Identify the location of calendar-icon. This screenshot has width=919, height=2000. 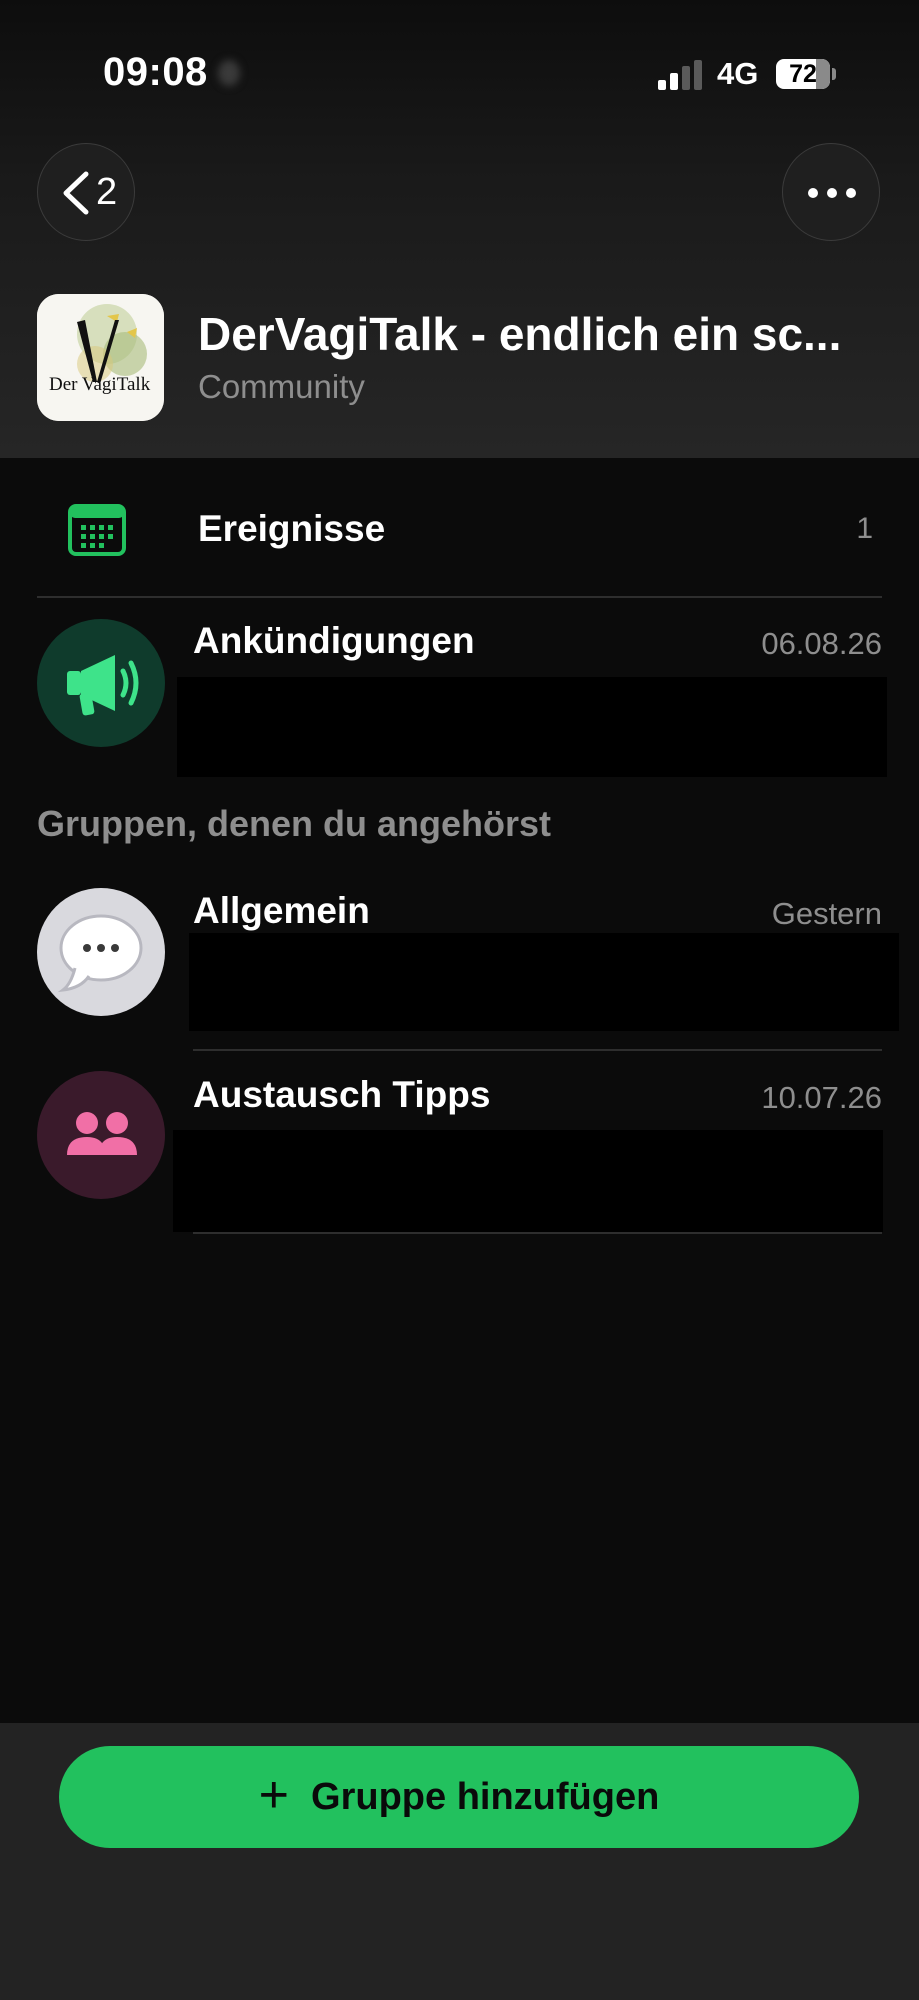
(97, 530).